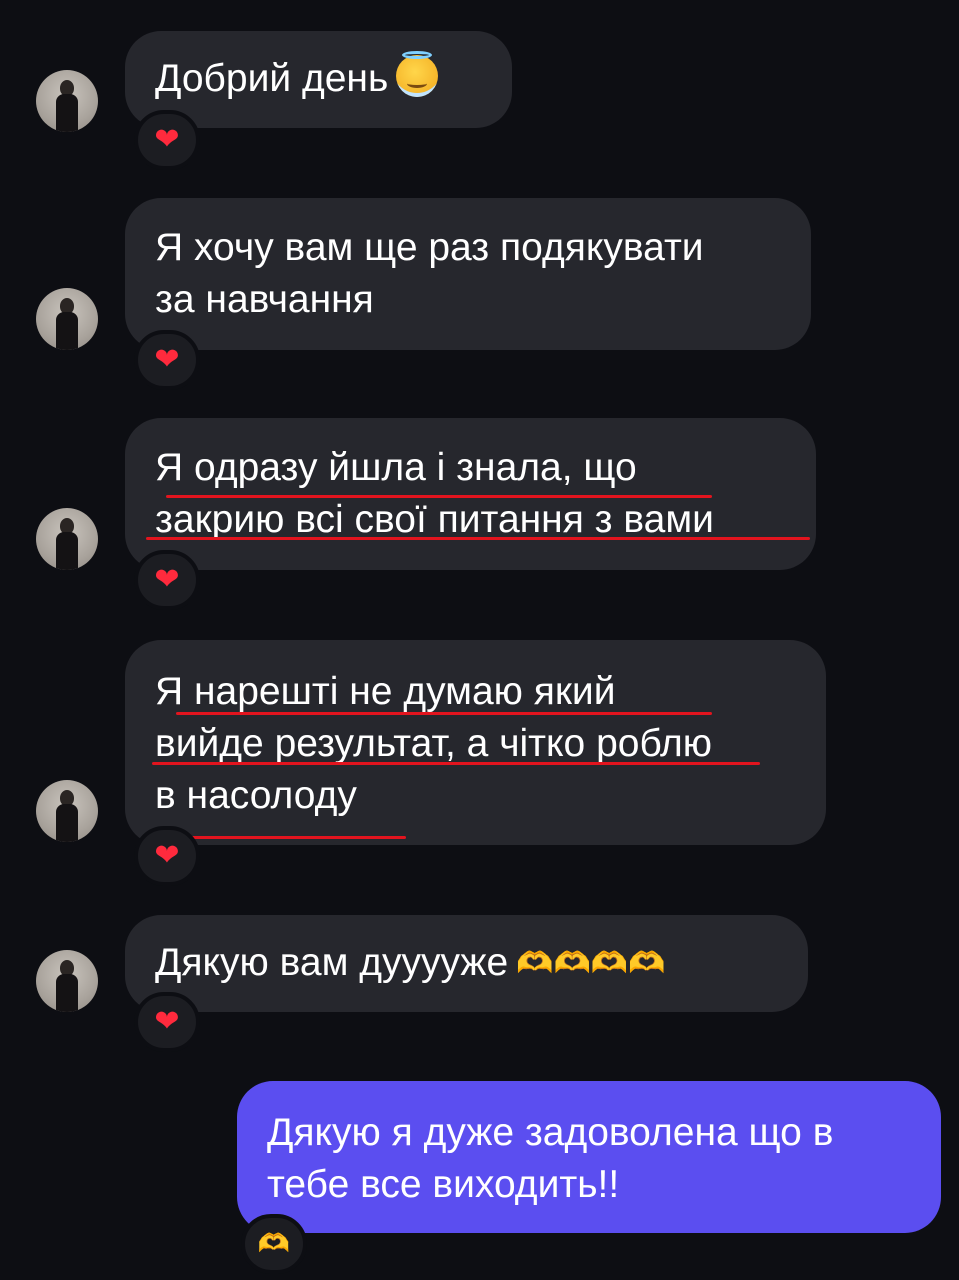  I want to click on message-line: в насолоду, so click(256, 795).